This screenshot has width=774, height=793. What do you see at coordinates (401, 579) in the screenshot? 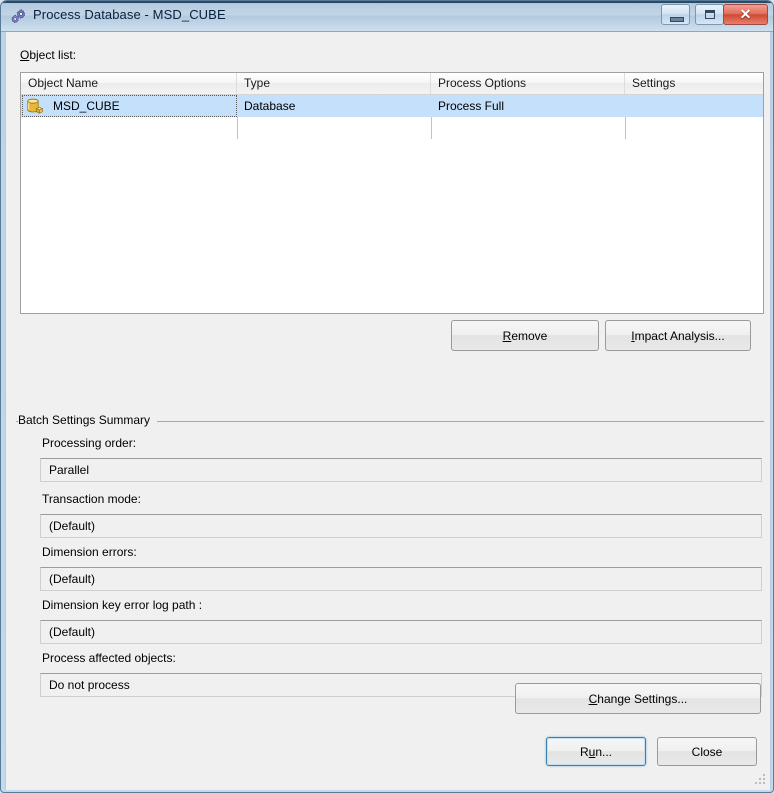
I see `dimension-errors-value: (Default)` at bounding box center [401, 579].